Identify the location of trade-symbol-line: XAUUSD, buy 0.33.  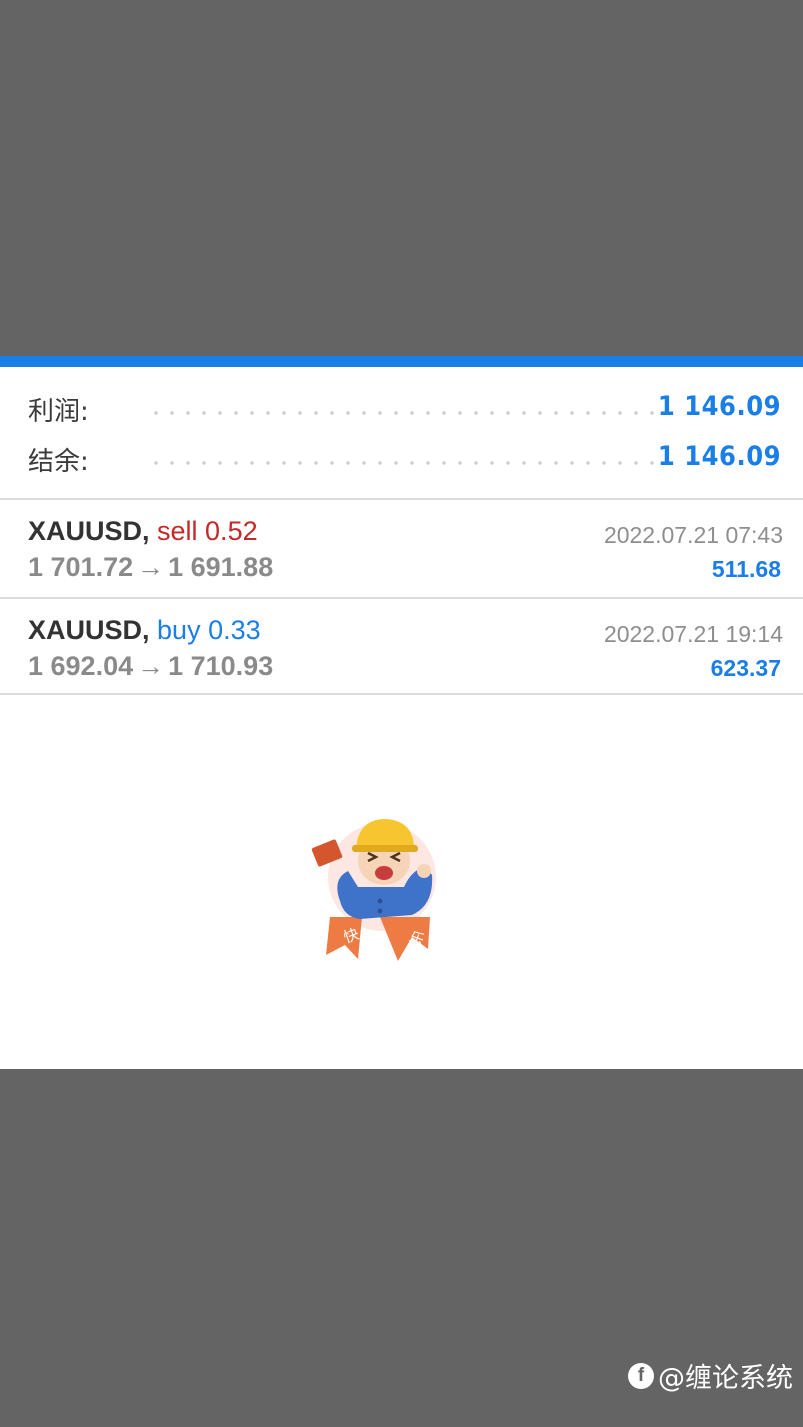
(144, 630).